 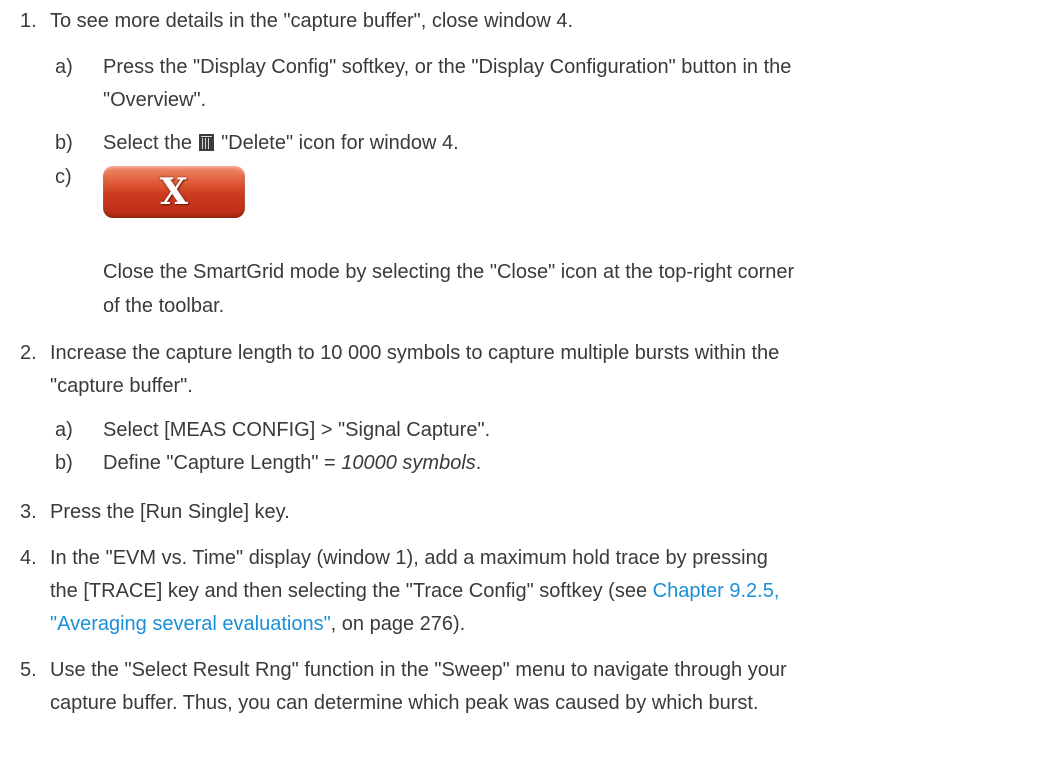 I want to click on substep-text: Select [MEAS CONFIG] > "Signal Capture"., so click(x=297, y=430).